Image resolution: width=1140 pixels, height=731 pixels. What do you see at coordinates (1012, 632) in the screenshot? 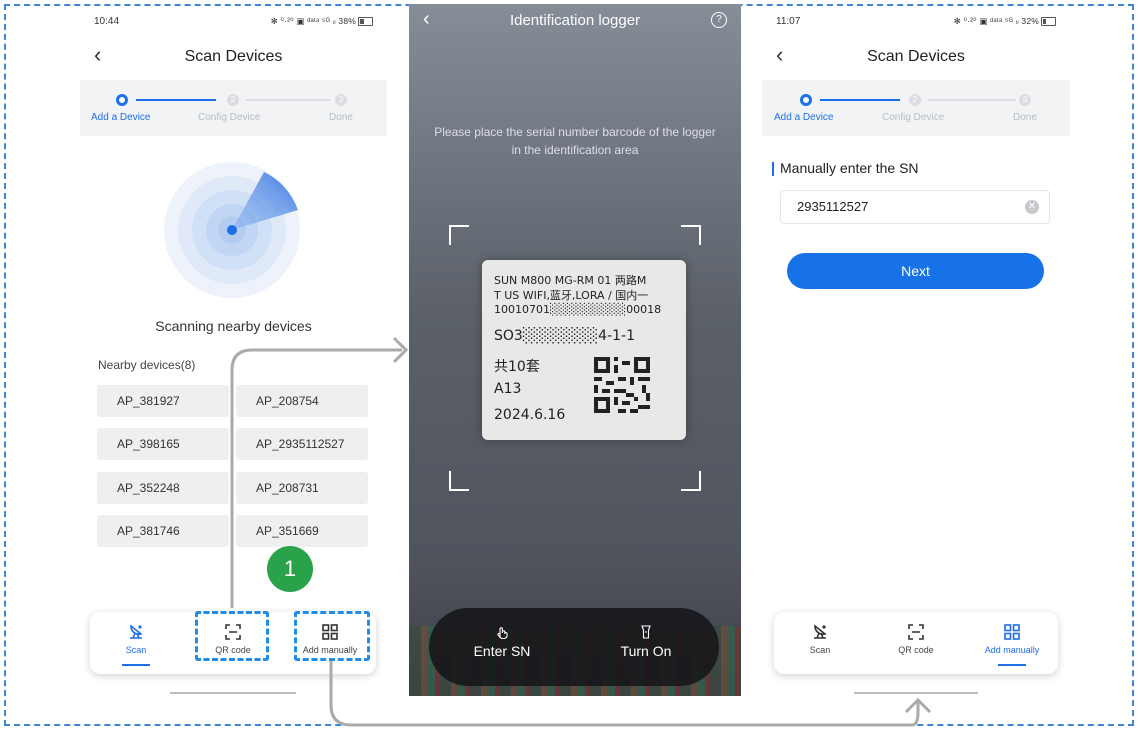
I see `grid-icon` at bounding box center [1012, 632].